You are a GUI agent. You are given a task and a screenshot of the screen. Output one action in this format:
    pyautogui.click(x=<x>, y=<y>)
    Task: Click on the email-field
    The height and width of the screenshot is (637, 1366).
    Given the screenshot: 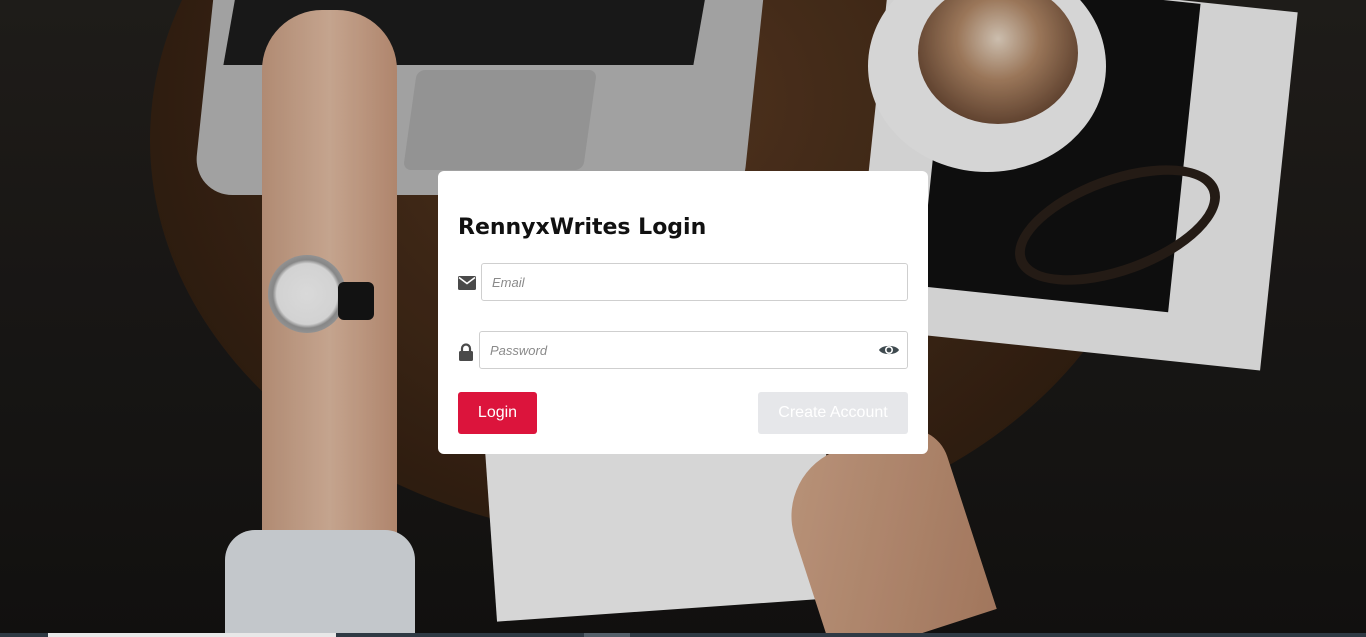 What is the action you would take?
    pyautogui.click(x=694, y=282)
    